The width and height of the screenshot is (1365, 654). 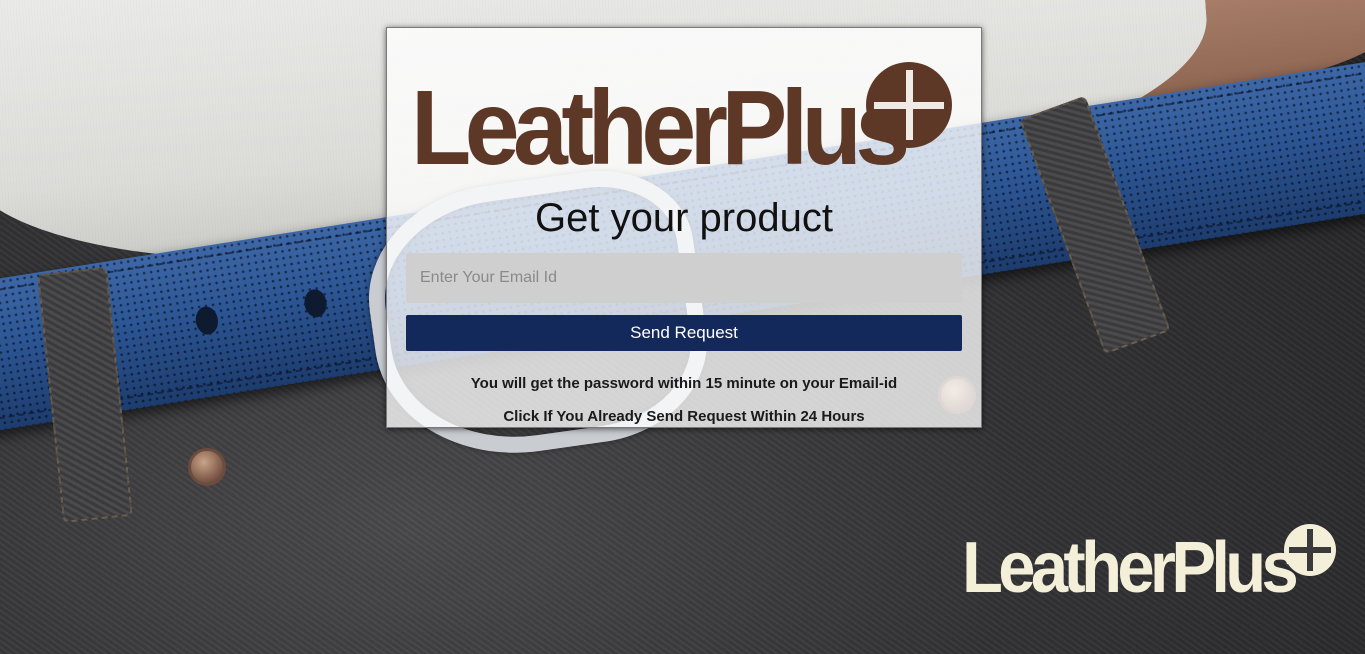 What do you see at coordinates (684, 333) in the screenshot?
I see `send-request-button: Send Request` at bounding box center [684, 333].